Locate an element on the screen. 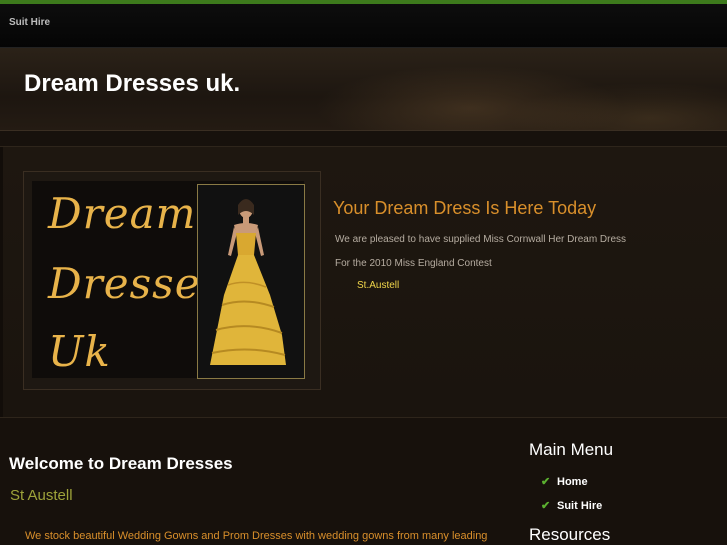 The image size is (727, 545). menu-item-suit-hire: ✔ Suit Hire is located at coordinates (572, 506).